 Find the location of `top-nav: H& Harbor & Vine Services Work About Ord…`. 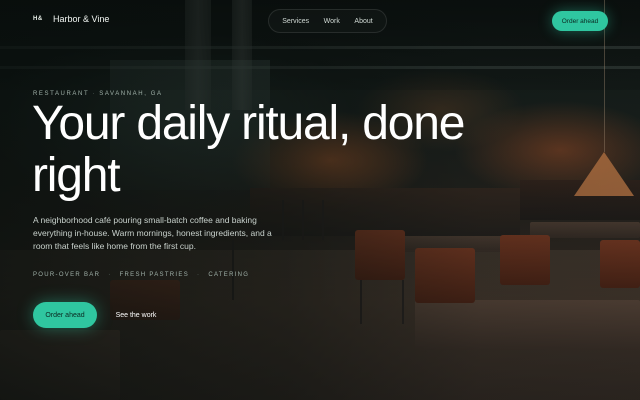

top-nav: H& Harbor & Vine Services Work About Ord… is located at coordinates (320, 21).